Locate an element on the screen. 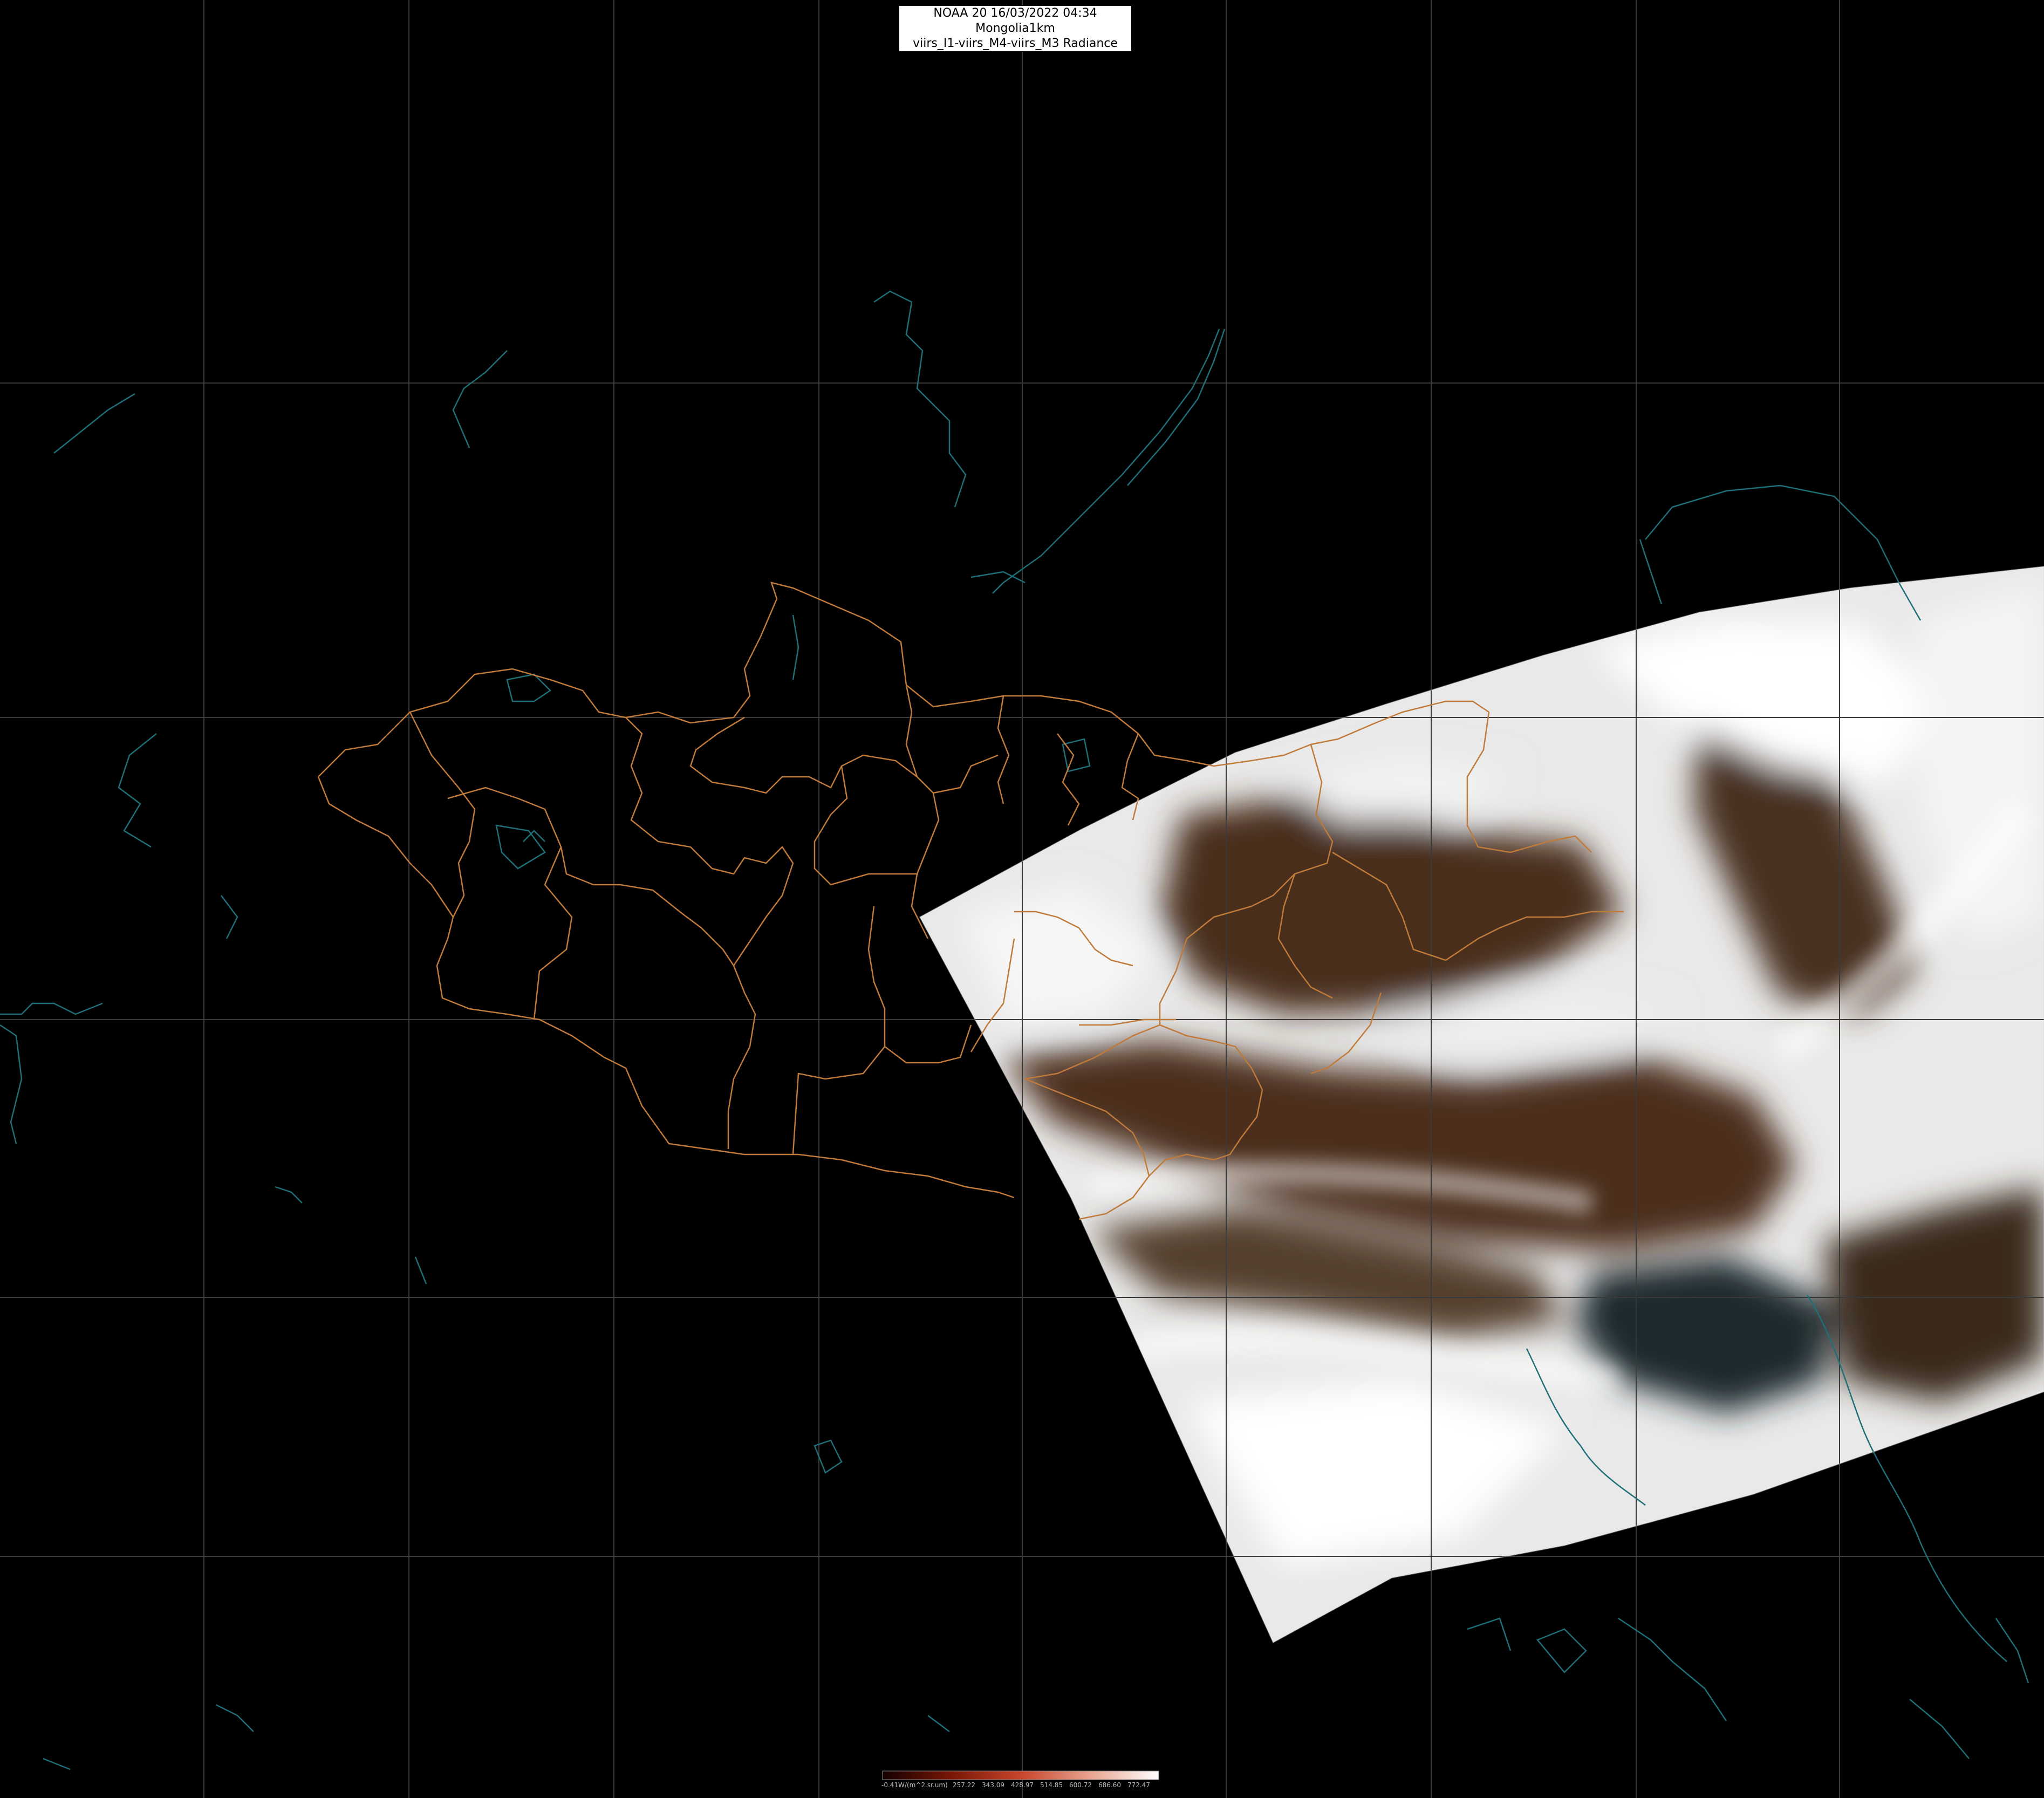 The height and width of the screenshot is (1798, 2044). colorbar-gradient is located at coordinates (1020, 1775).